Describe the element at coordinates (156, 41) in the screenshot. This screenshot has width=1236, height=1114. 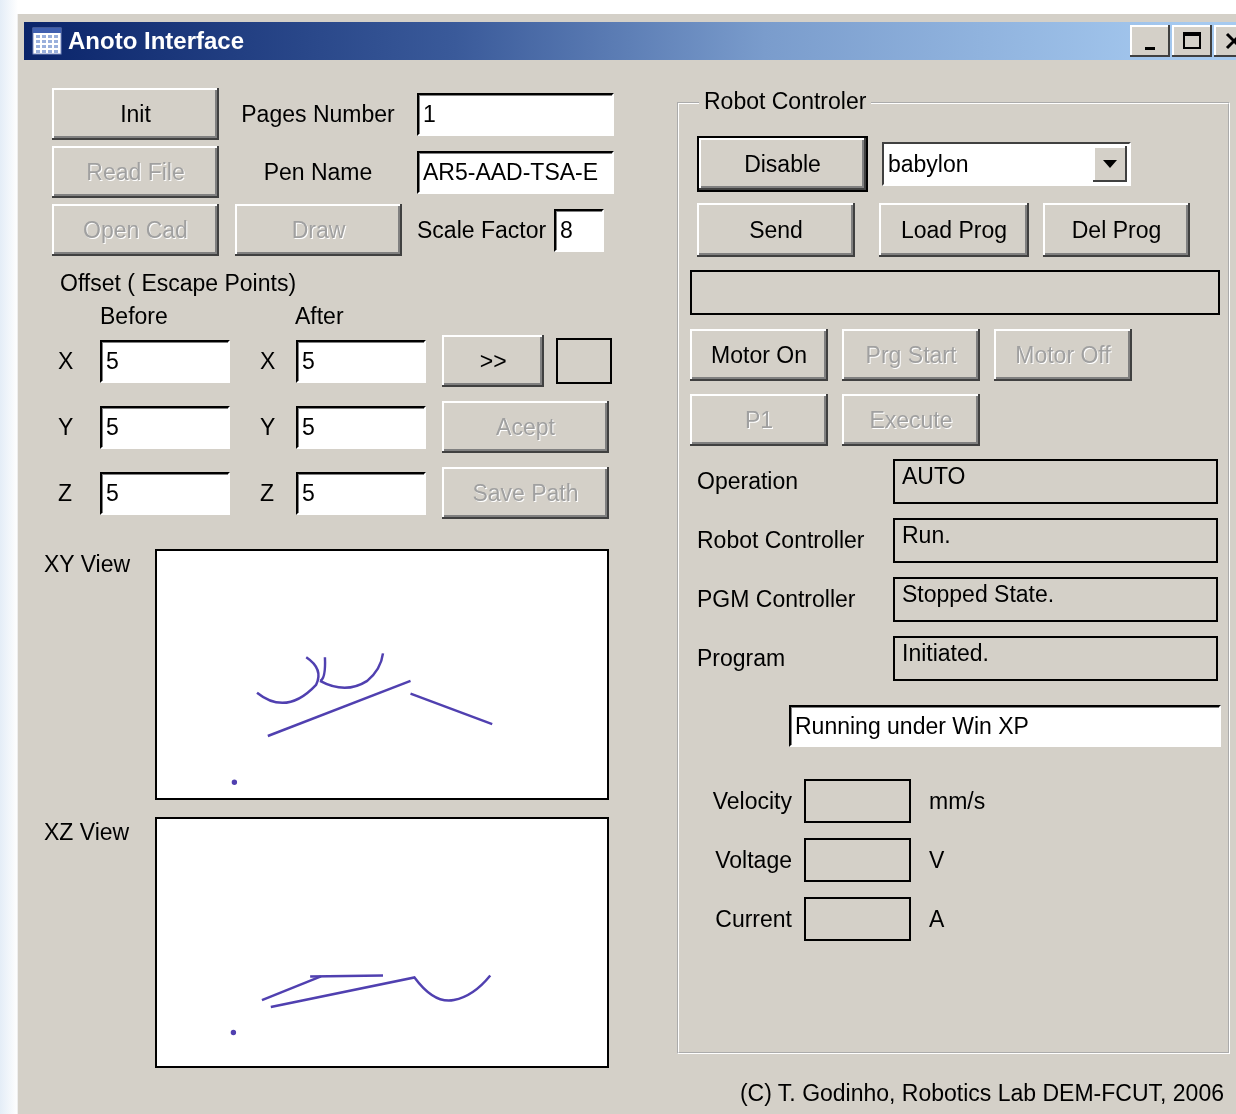
I see `window-title: Anoto Interface` at that location.